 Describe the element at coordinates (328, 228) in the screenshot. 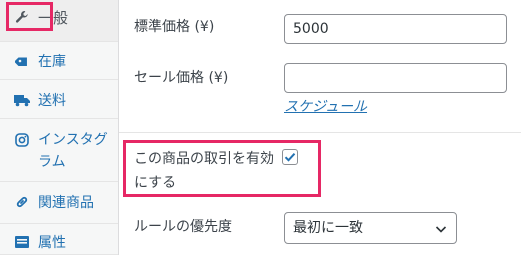

I see `rule-priority-value: 最初に一致` at that location.